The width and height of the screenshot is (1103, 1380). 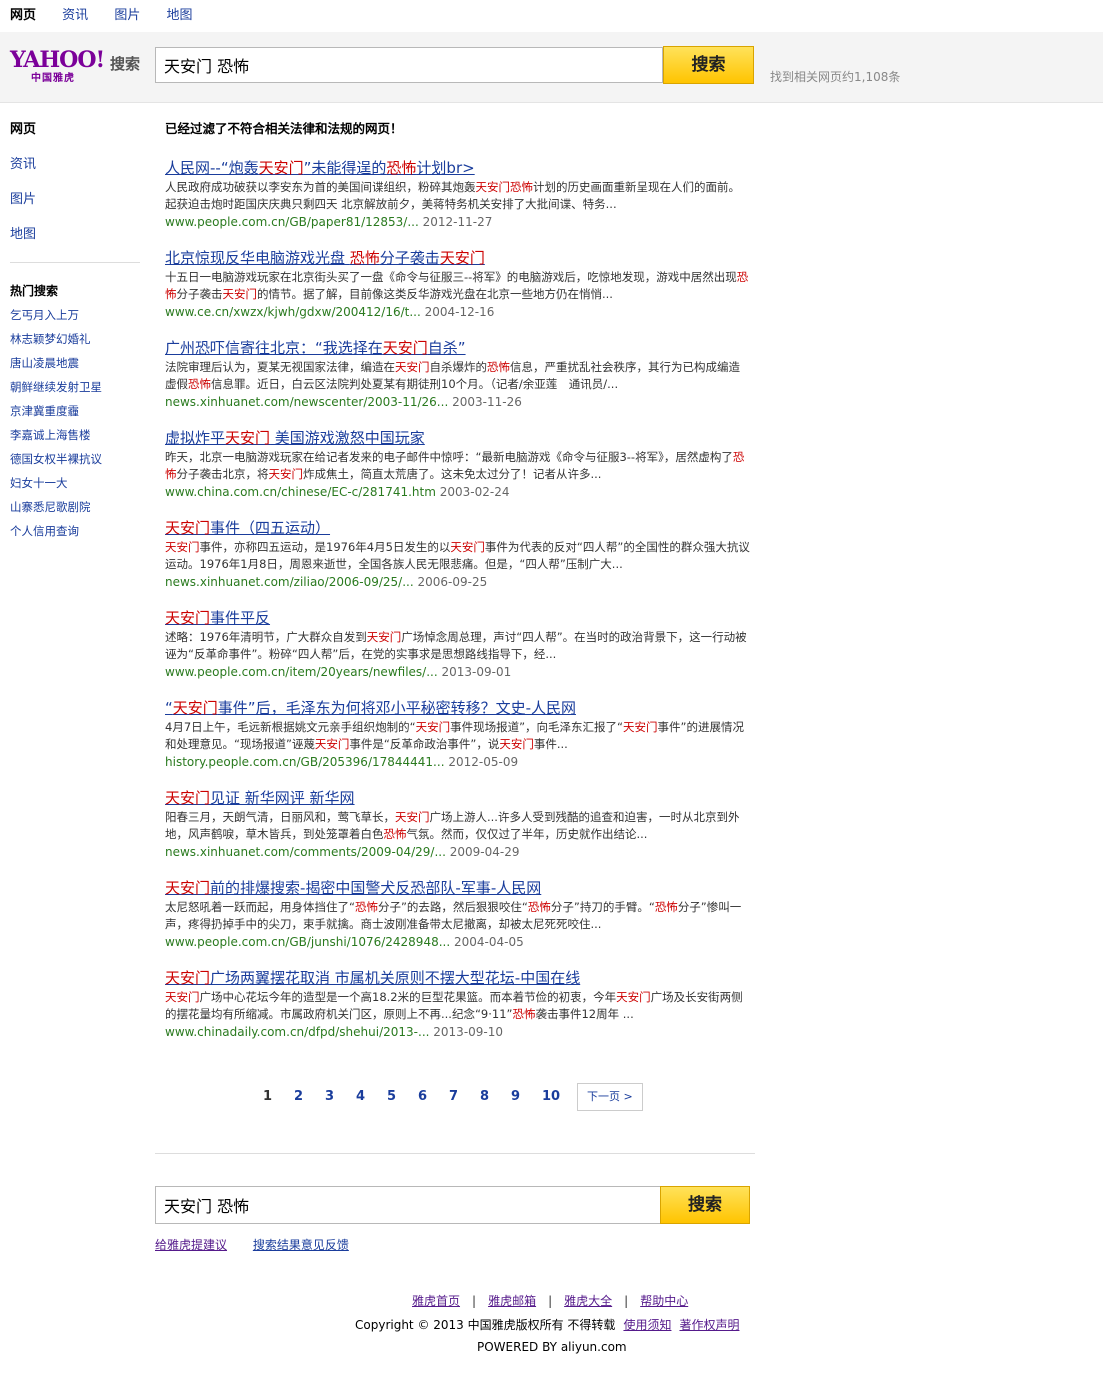 I want to click on page-link-6: 6, so click(x=433, y=1097).